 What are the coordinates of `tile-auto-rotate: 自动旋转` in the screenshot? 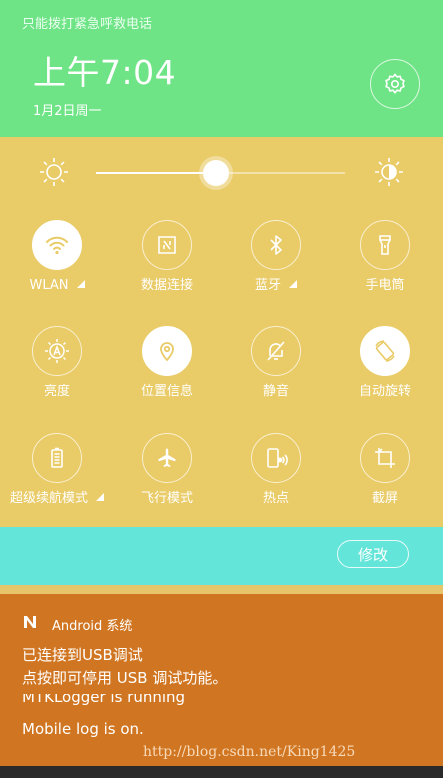 It's located at (385, 363).